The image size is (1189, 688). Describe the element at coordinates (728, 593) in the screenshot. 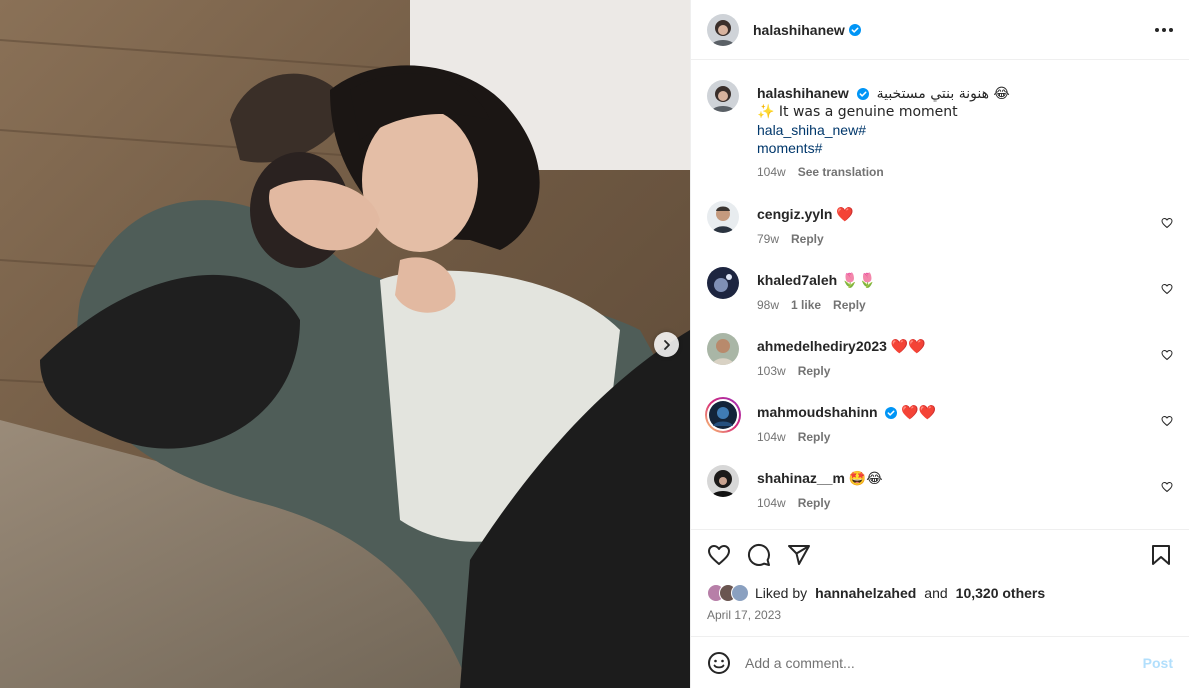

I see `liker-avatars` at that location.